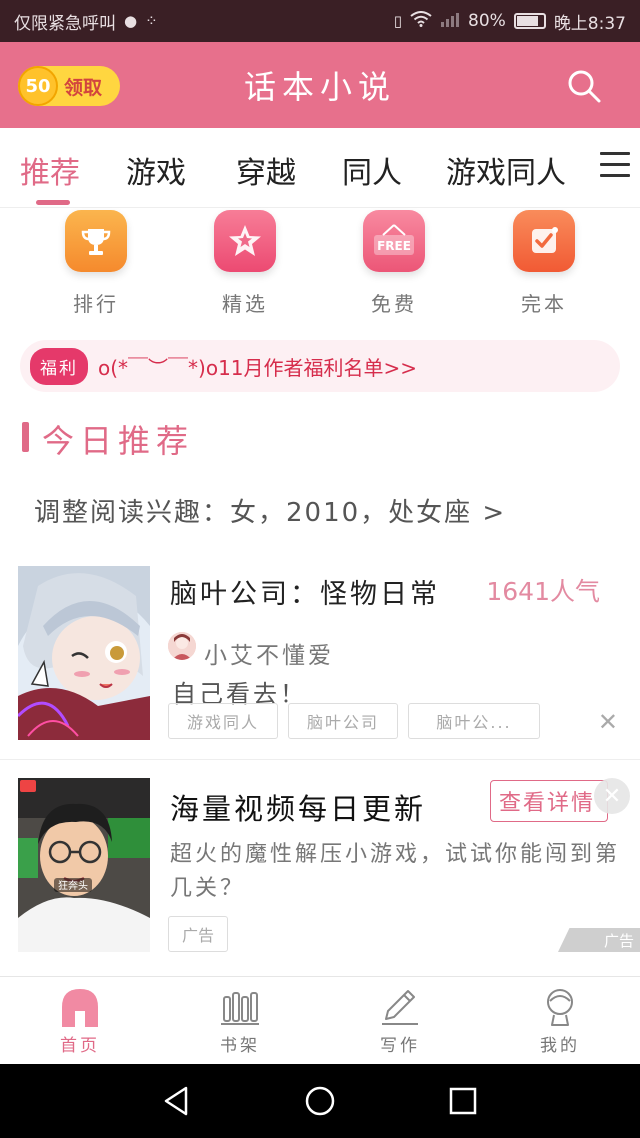 The width and height of the screenshot is (640, 1138). I want to click on quick-entry-label: 精选, so click(245, 304).